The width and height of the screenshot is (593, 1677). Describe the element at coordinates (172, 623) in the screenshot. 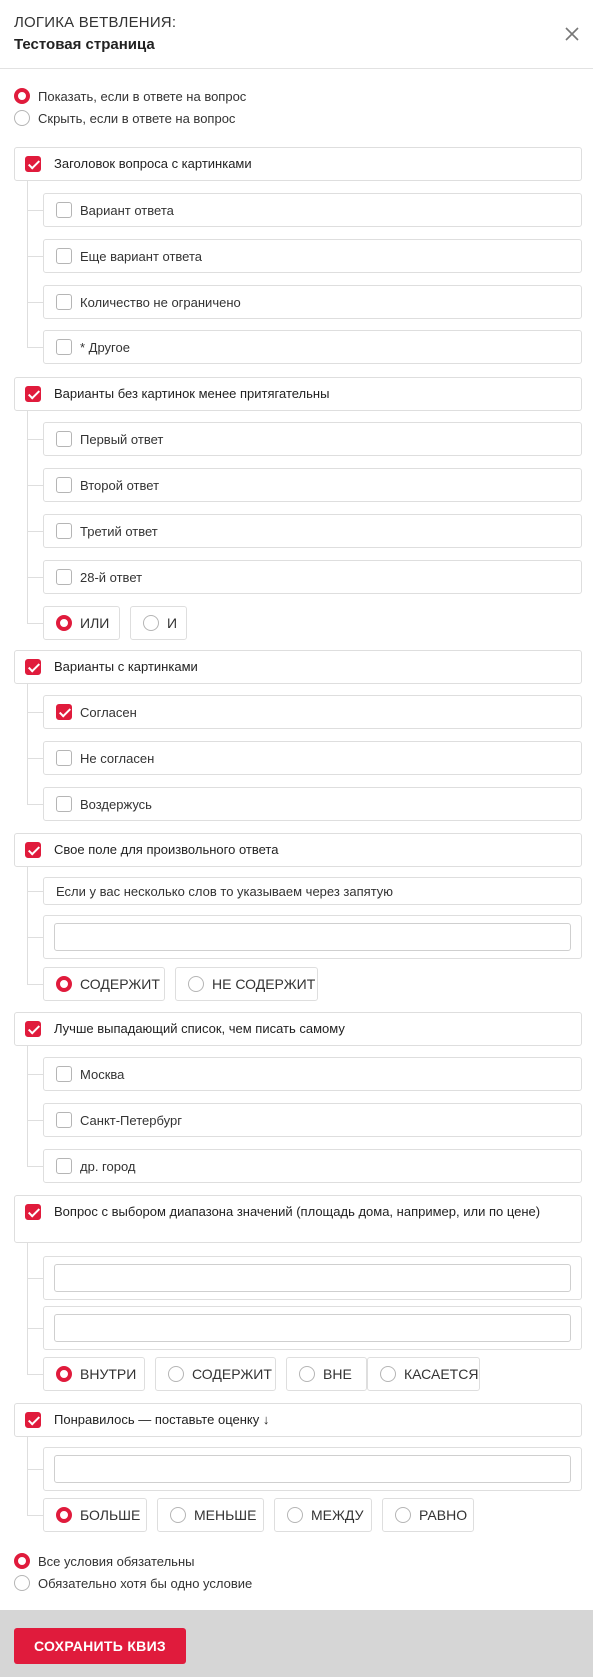

I see `operator-label: И` at that location.